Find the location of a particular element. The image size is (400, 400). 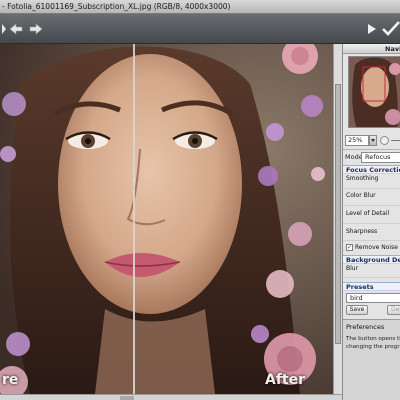

arrow-left-icon is located at coordinates (16, 29).